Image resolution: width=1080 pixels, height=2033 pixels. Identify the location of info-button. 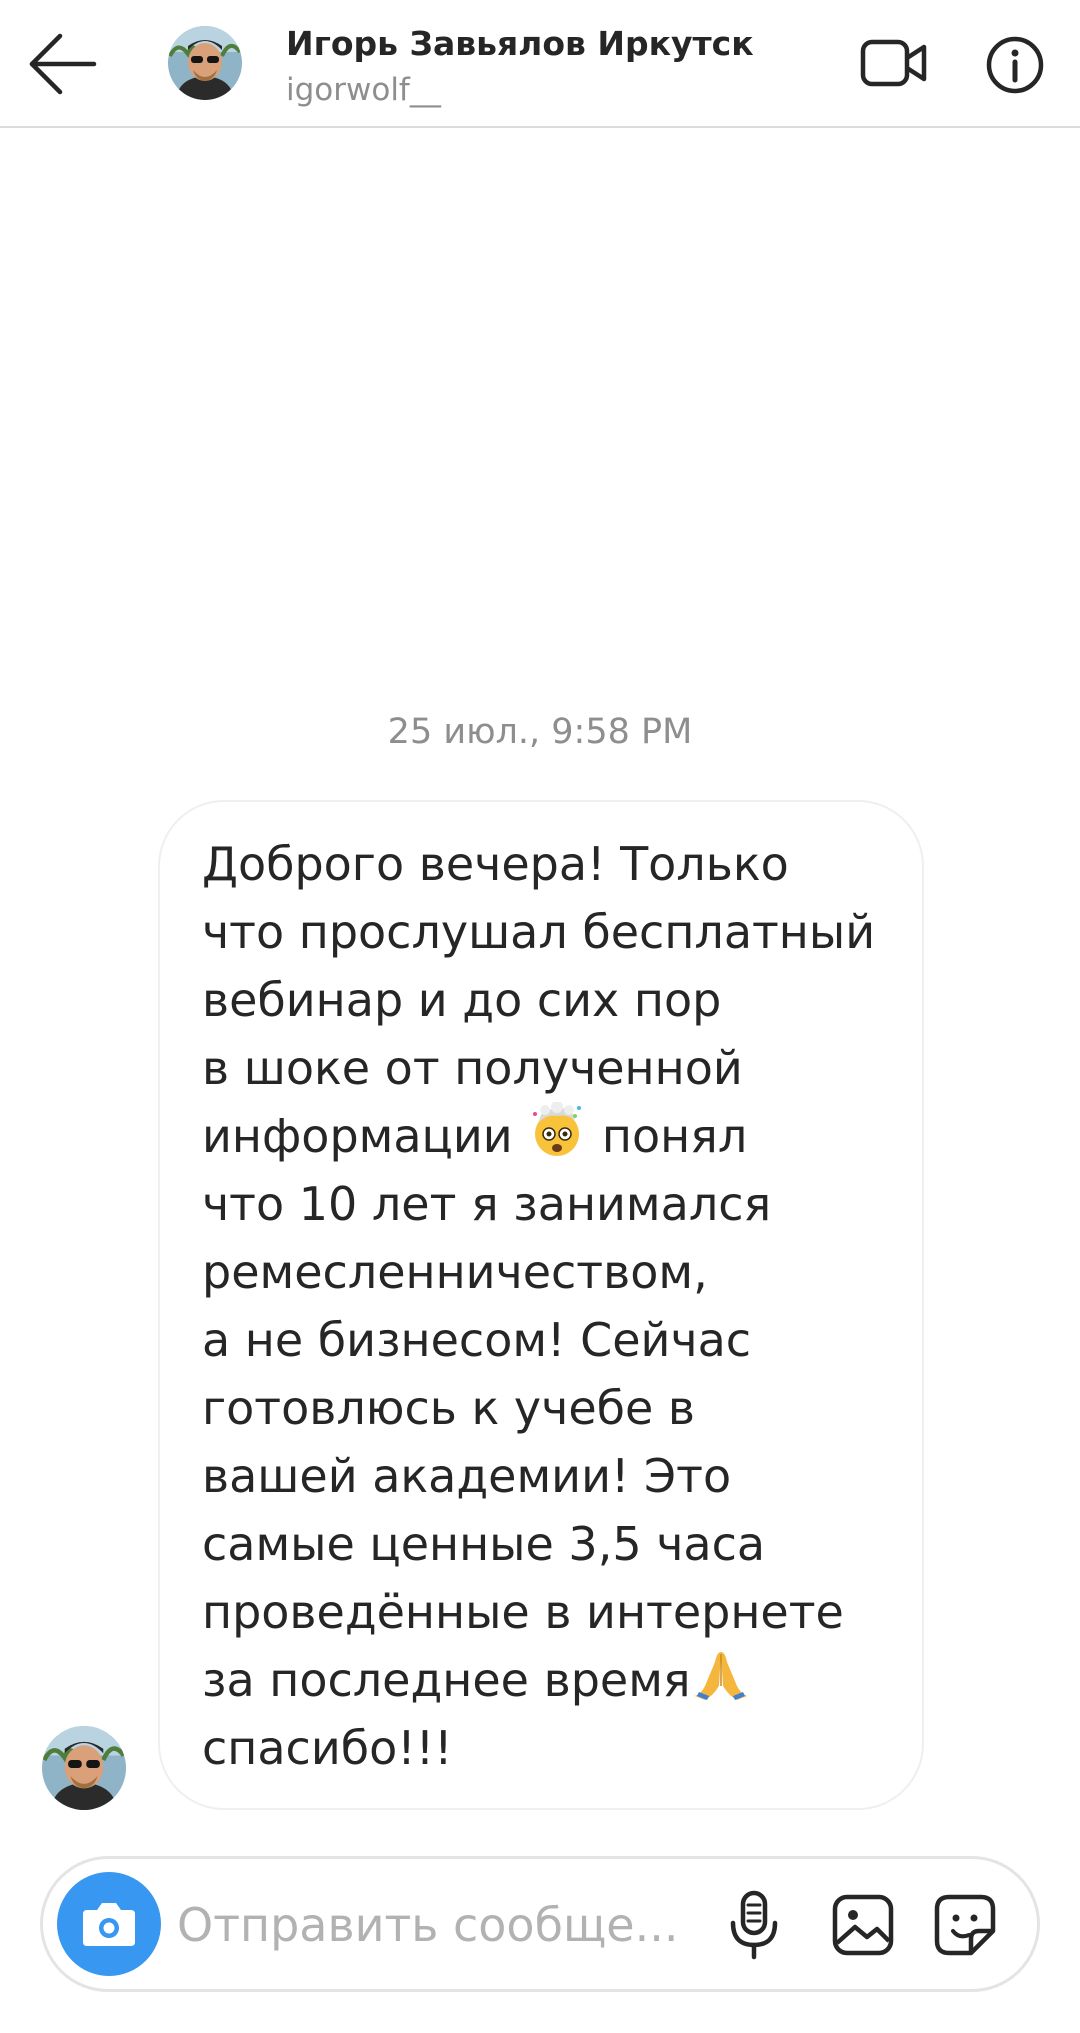
(1015, 65).